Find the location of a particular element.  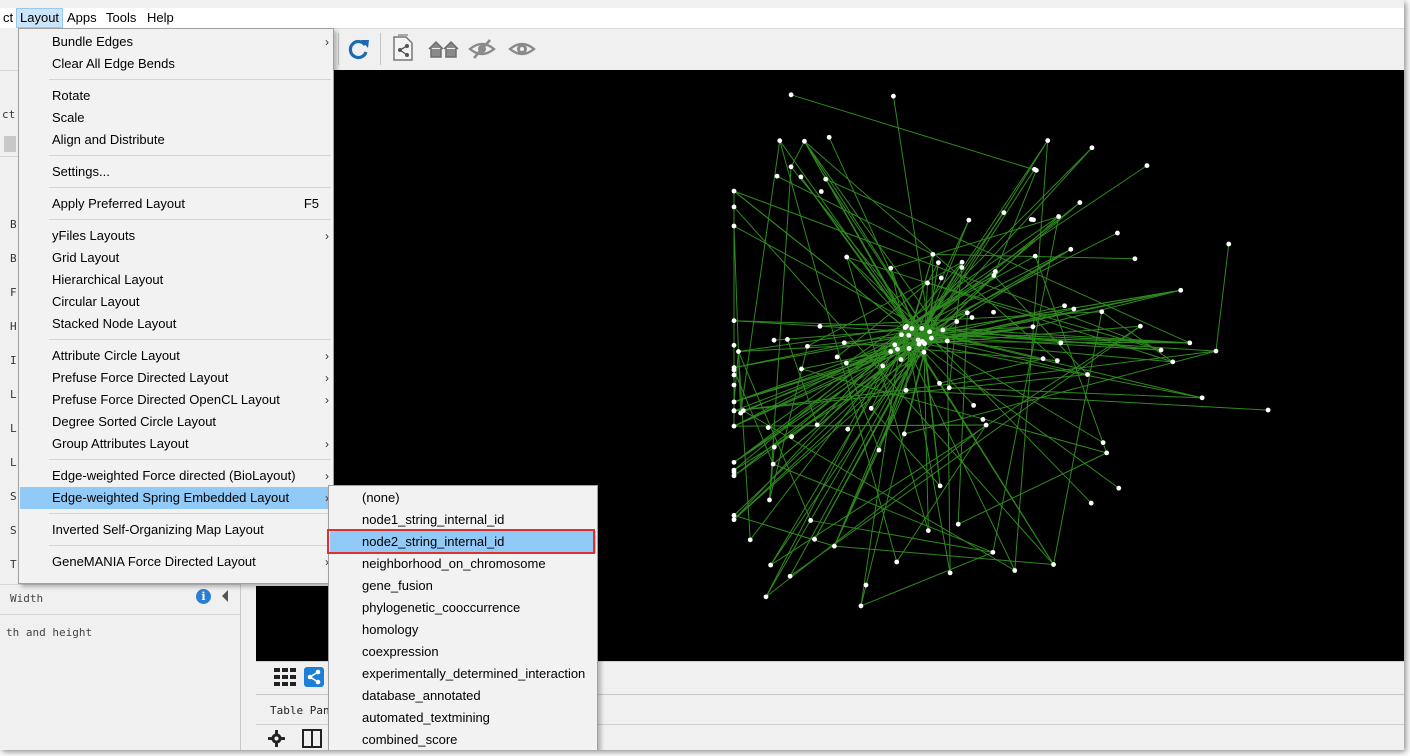

info-icon: i is located at coordinates (203, 596).